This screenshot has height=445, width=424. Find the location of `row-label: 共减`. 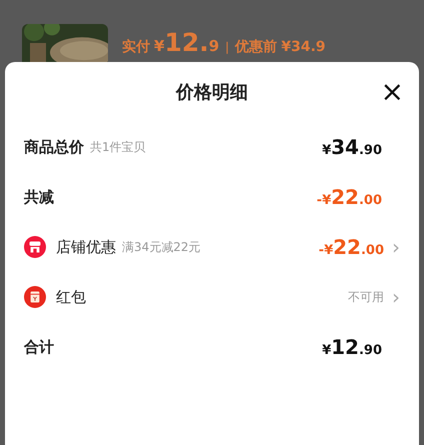

row-label: 共减 is located at coordinates (39, 197).